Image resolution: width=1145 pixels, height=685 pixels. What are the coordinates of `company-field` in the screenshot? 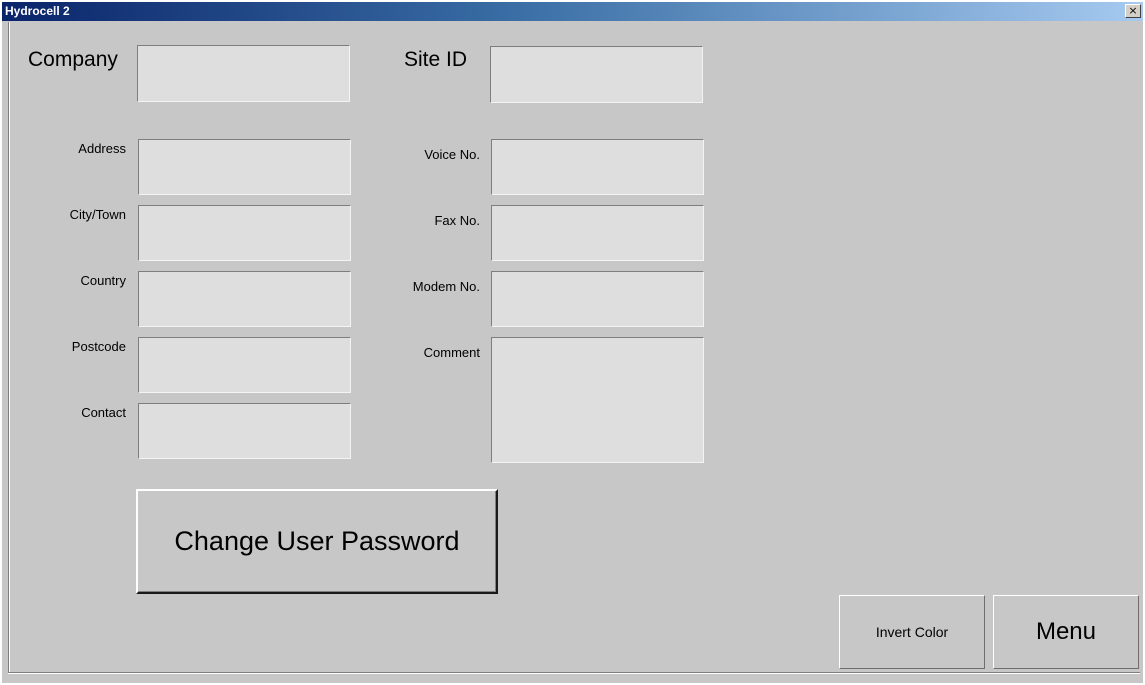 It's located at (243, 73).